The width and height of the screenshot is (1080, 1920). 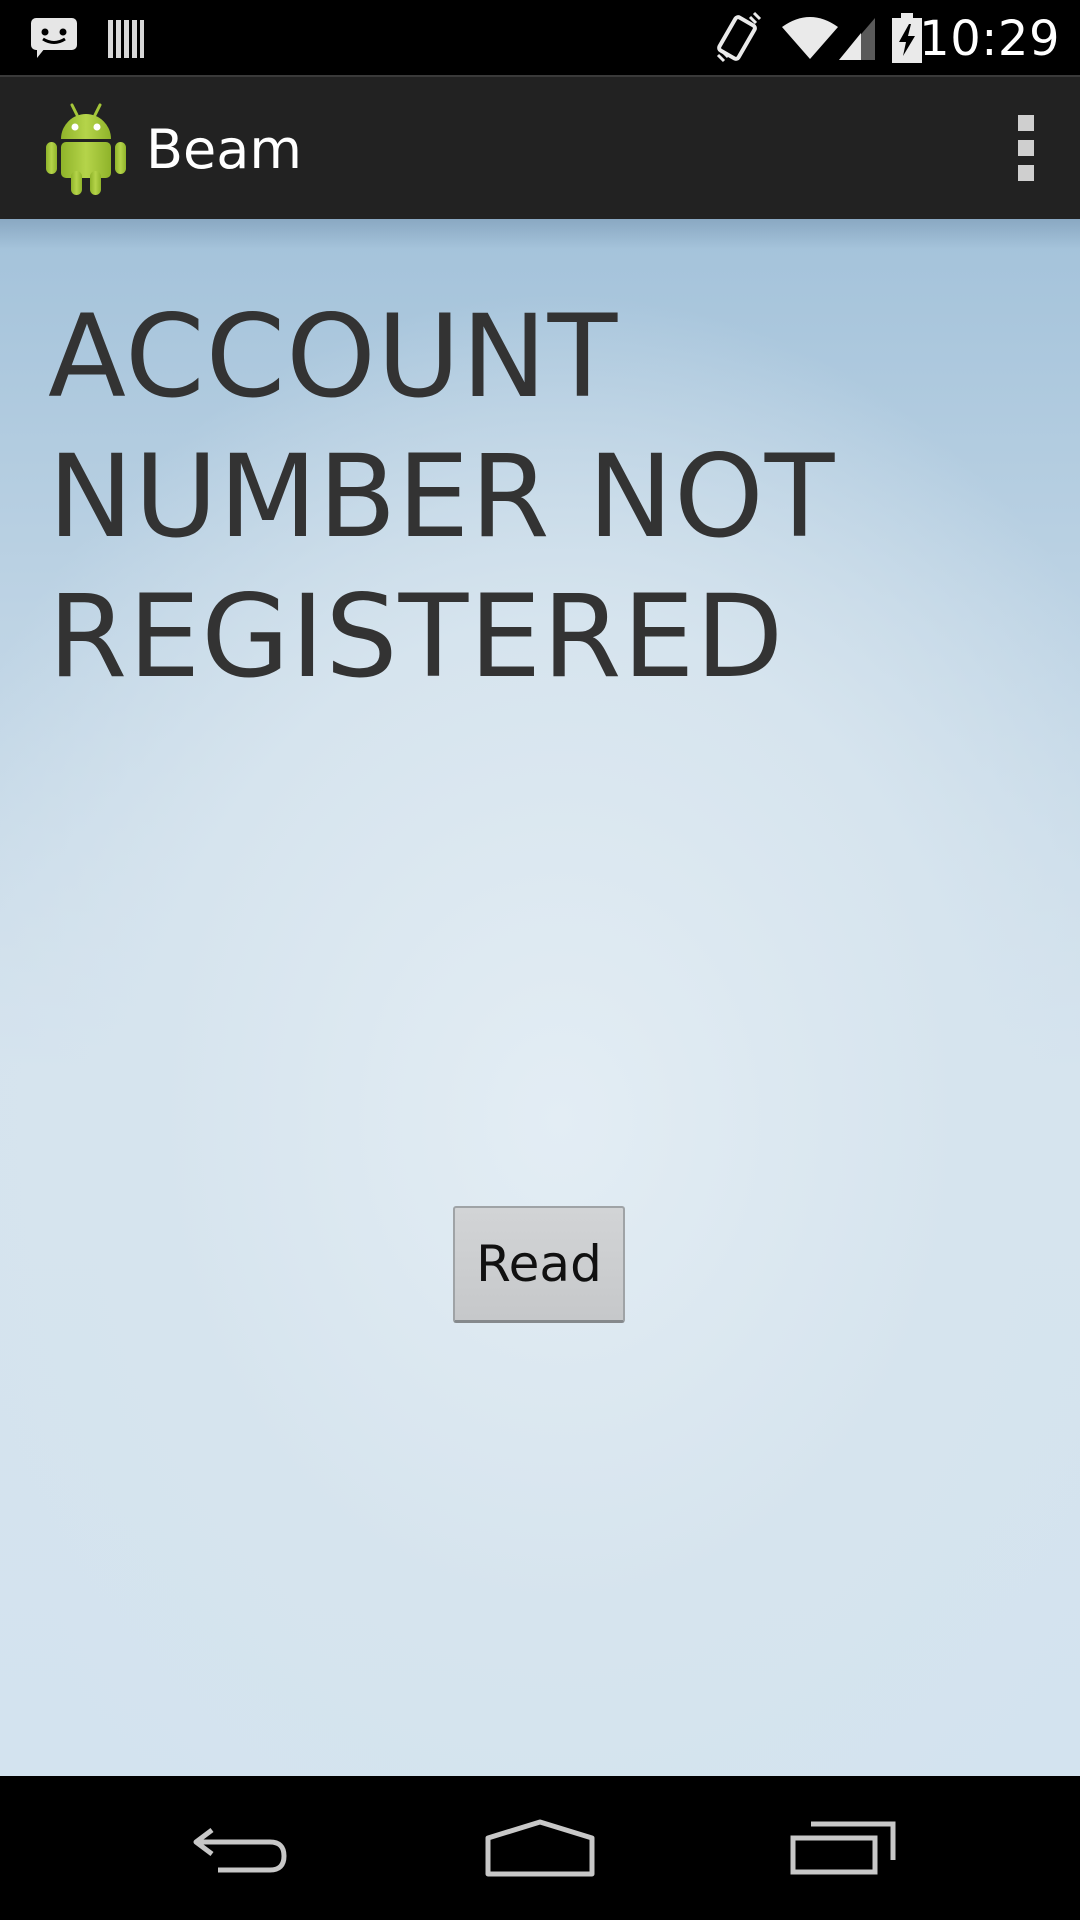 What do you see at coordinates (126, 37) in the screenshot?
I see `barcode-notification-icon` at bounding box center [126, 37].